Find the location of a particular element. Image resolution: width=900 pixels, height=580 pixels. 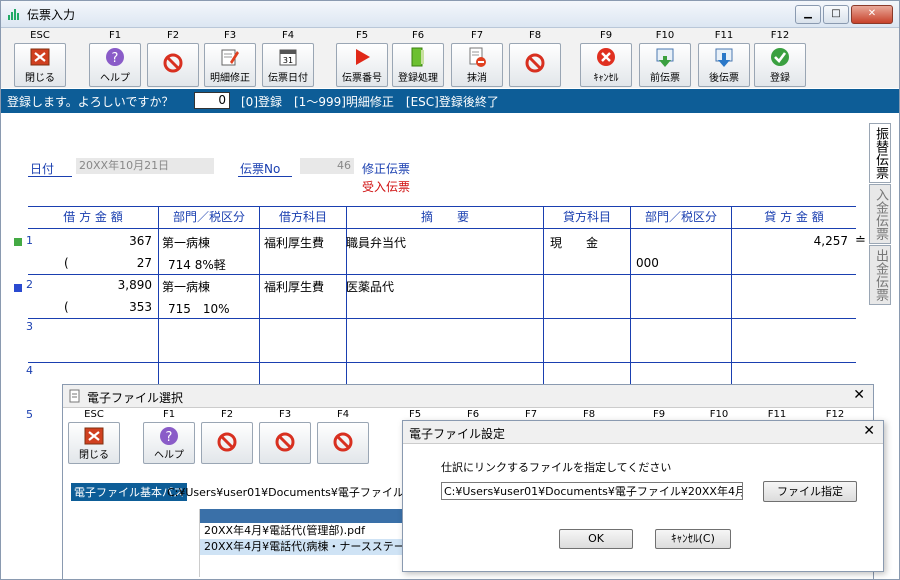

file-select-close-icon: ✕ is located at coordinates (859, 395).